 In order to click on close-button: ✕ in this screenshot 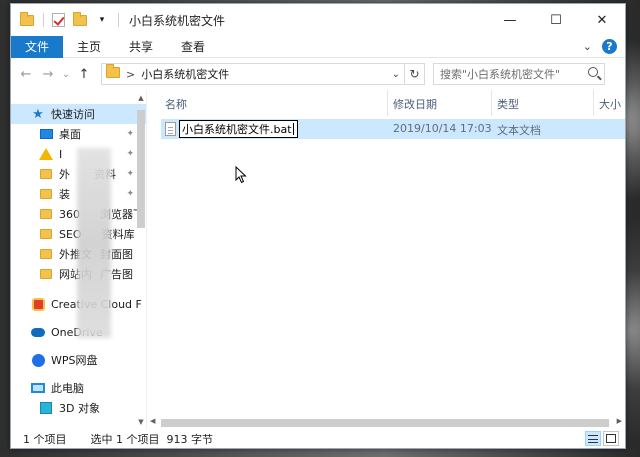, I will do `click(602, 20)`.